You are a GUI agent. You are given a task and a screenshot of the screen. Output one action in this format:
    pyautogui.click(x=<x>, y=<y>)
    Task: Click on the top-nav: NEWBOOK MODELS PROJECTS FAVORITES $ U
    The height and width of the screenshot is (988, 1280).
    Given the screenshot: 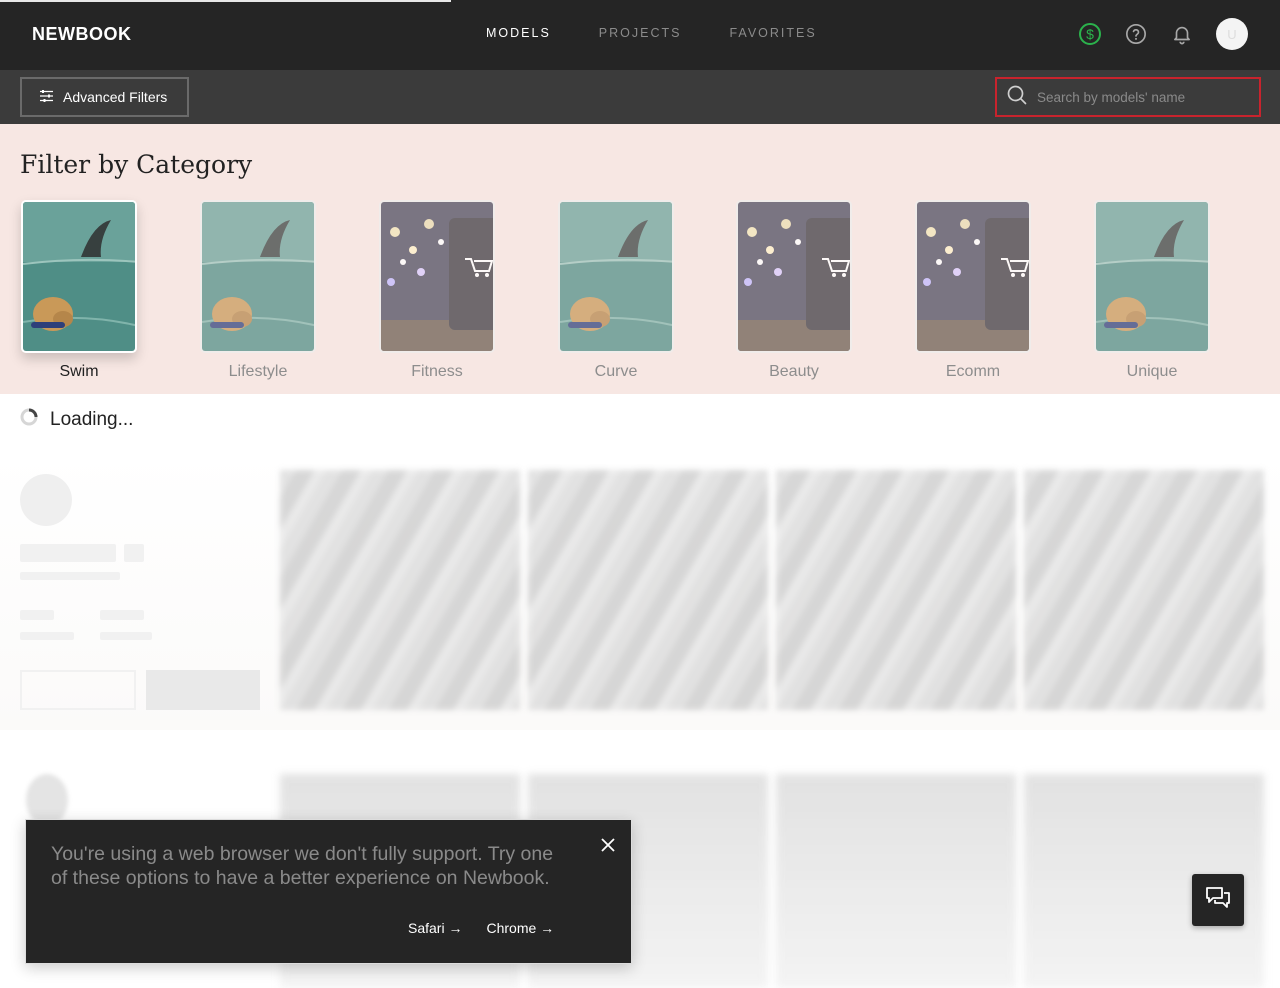 What is the action you would take?
    pyautogui.click(x=640, y=35)
    